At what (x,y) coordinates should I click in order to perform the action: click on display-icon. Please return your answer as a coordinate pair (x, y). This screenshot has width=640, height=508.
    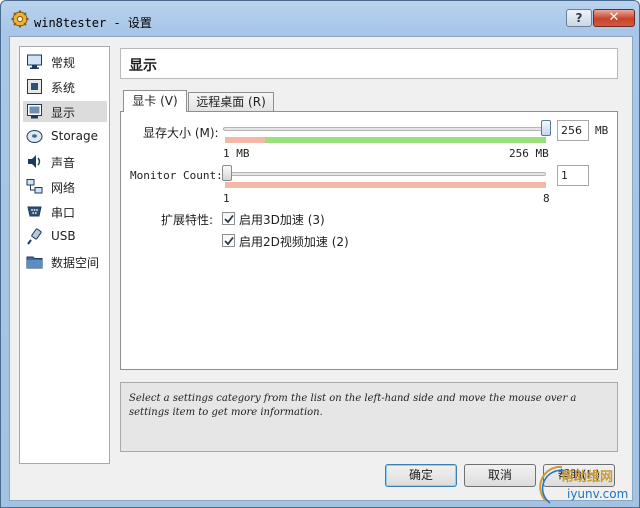
    Looking at the image, I should click on (34, 111).